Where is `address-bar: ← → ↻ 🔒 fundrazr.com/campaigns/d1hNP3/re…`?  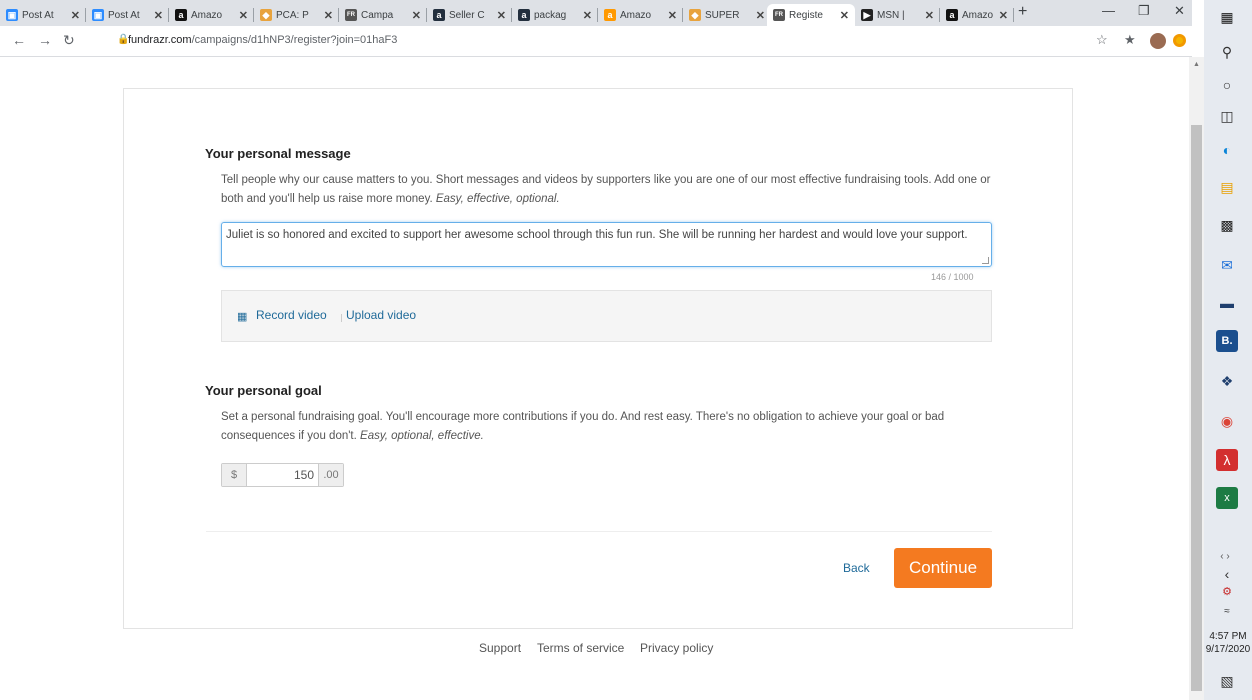
address-bar: ← → ↻ 🔒 fundrazr.com/campaigns/d1hNP3/re… is located at coordinates (596, 41).